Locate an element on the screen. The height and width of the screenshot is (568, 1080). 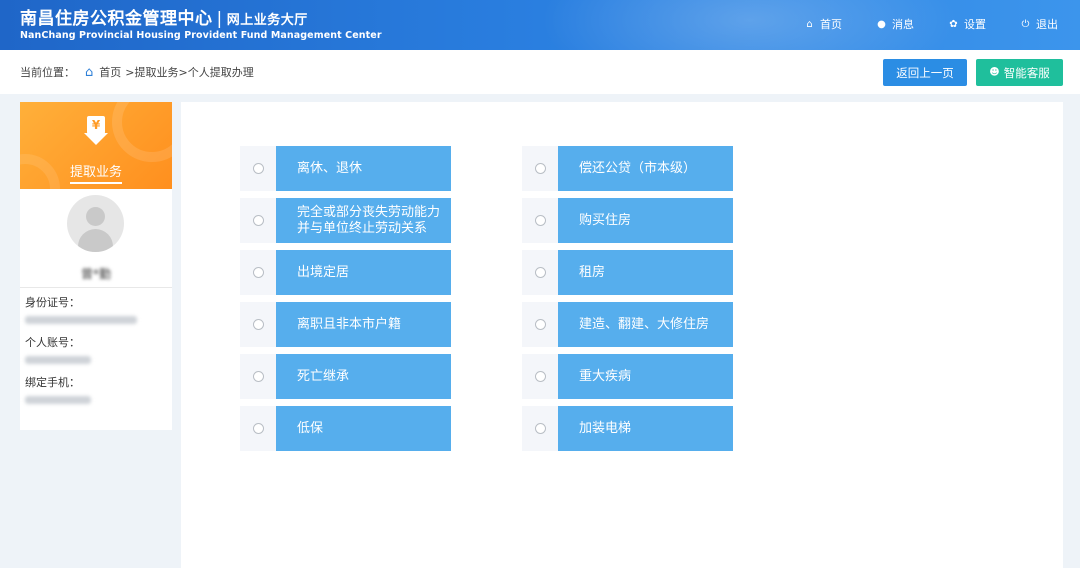
option-label: 偿还公贷（市本级） is located at coordinates (645, 168).